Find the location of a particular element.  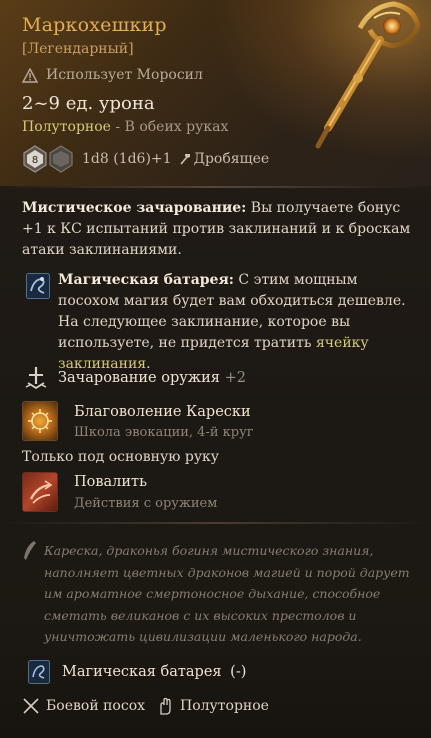

die-value: 8 is located at coordinates (35, 160).